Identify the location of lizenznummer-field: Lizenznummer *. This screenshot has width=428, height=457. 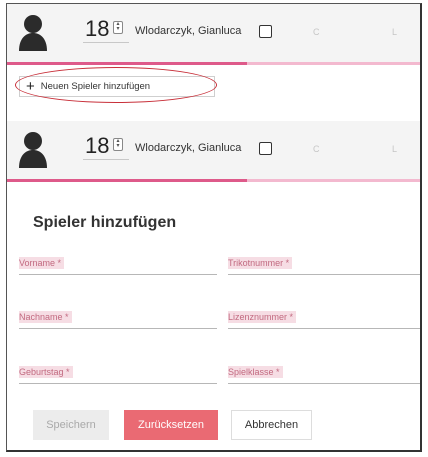
(324, 318).